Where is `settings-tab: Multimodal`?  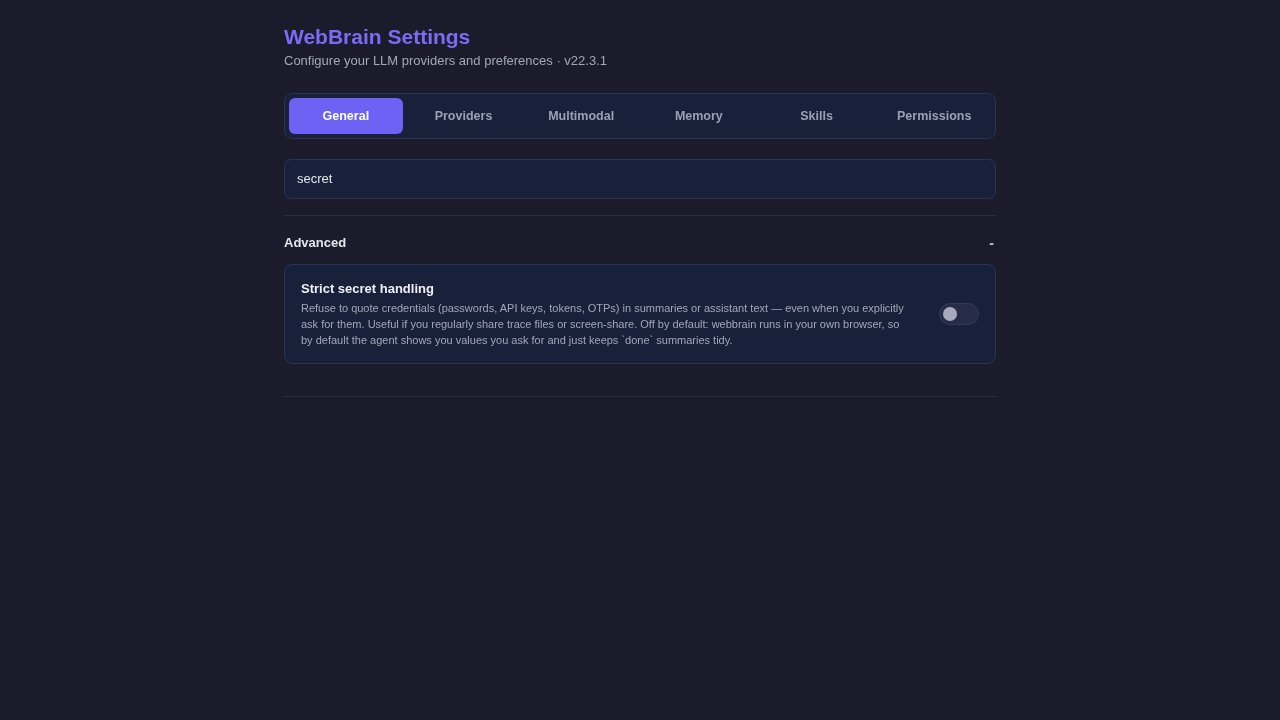
settings-tab: Multimodal is located at coordinates (581, 116).